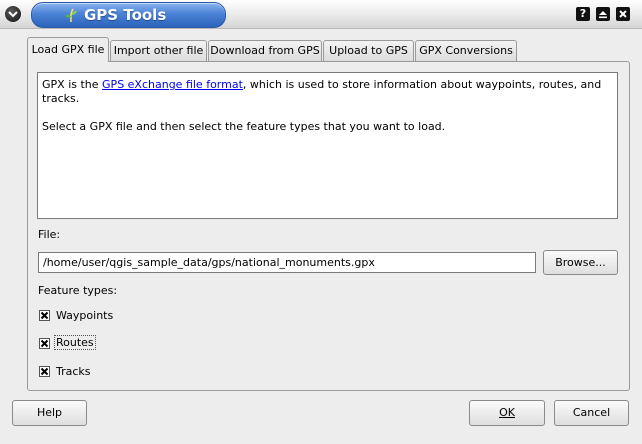 This screenshot has height=444, width=642. I want to click on gps-plant-icon, so click(71, 15).